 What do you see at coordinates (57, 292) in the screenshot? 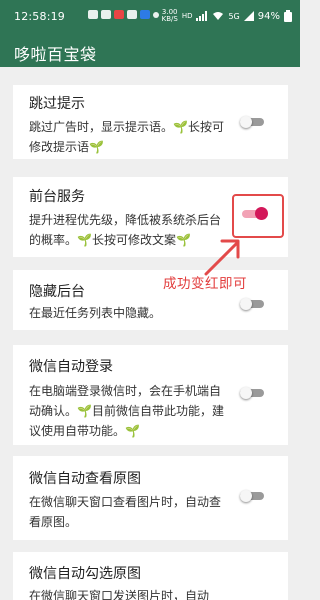
I see `setting-title: 隐藏后台` at bounding box center [57, 292].